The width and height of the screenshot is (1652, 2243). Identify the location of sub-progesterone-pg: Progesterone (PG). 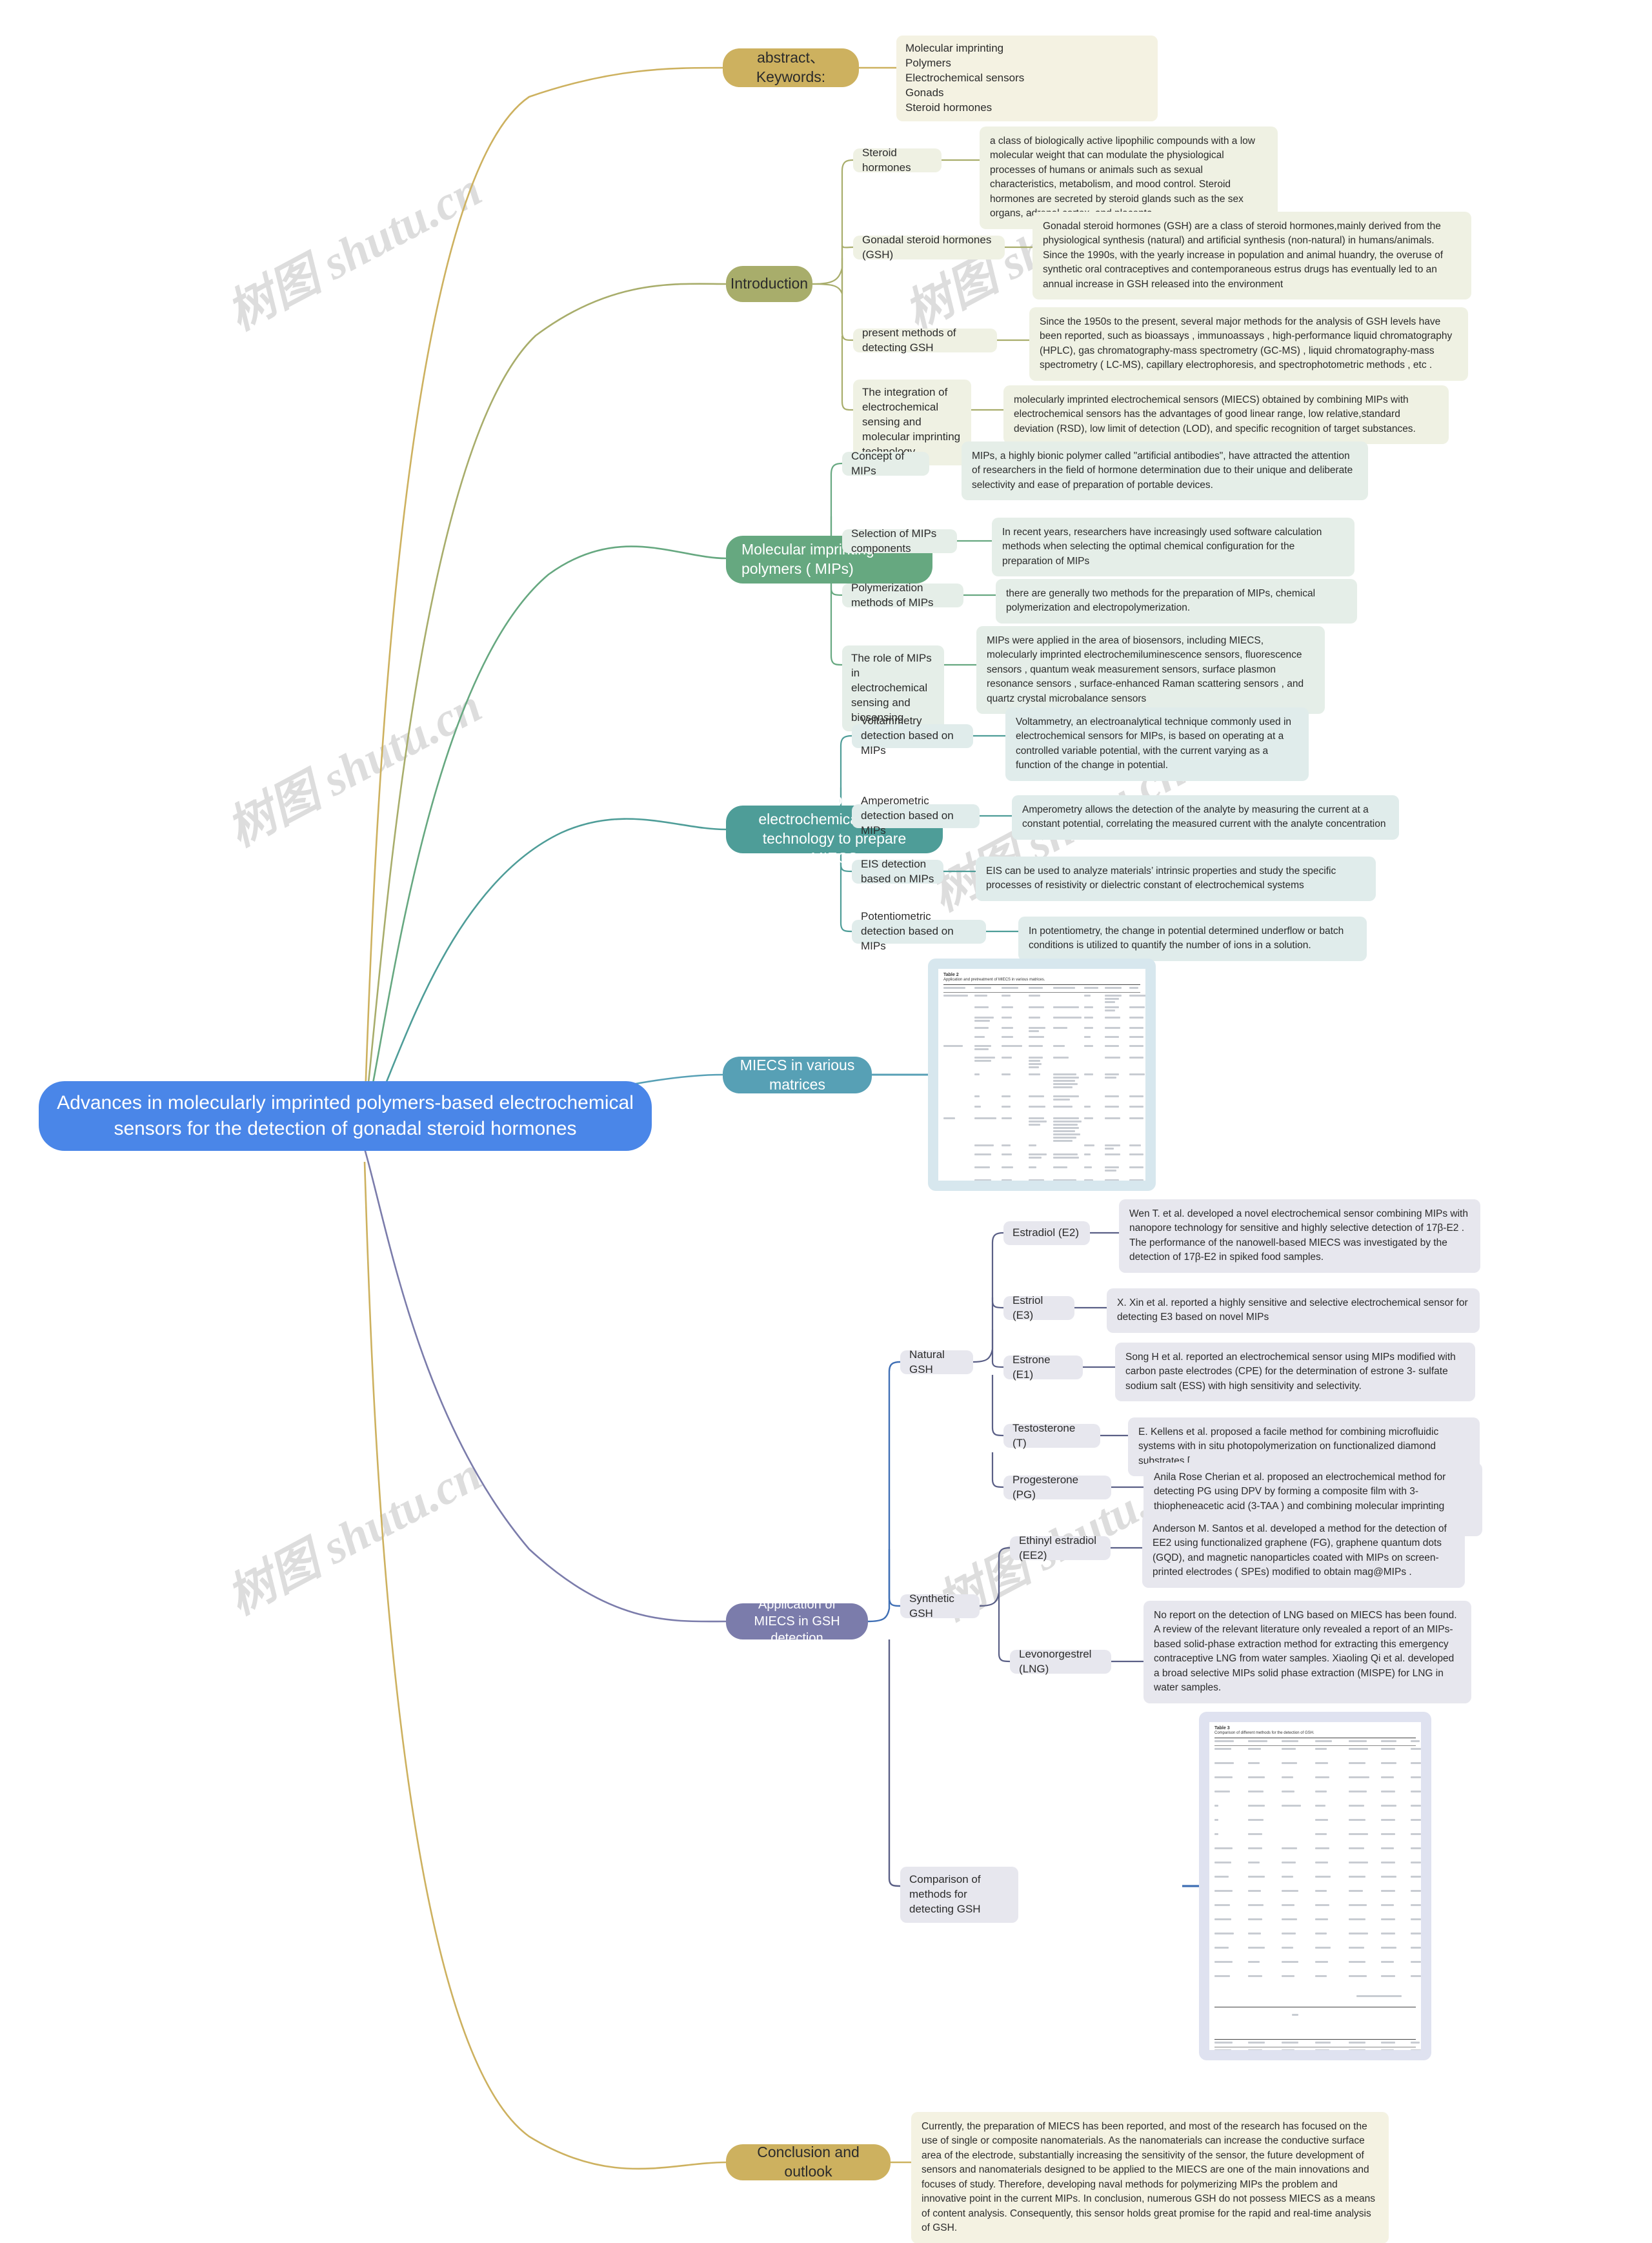
(1057, 1487).